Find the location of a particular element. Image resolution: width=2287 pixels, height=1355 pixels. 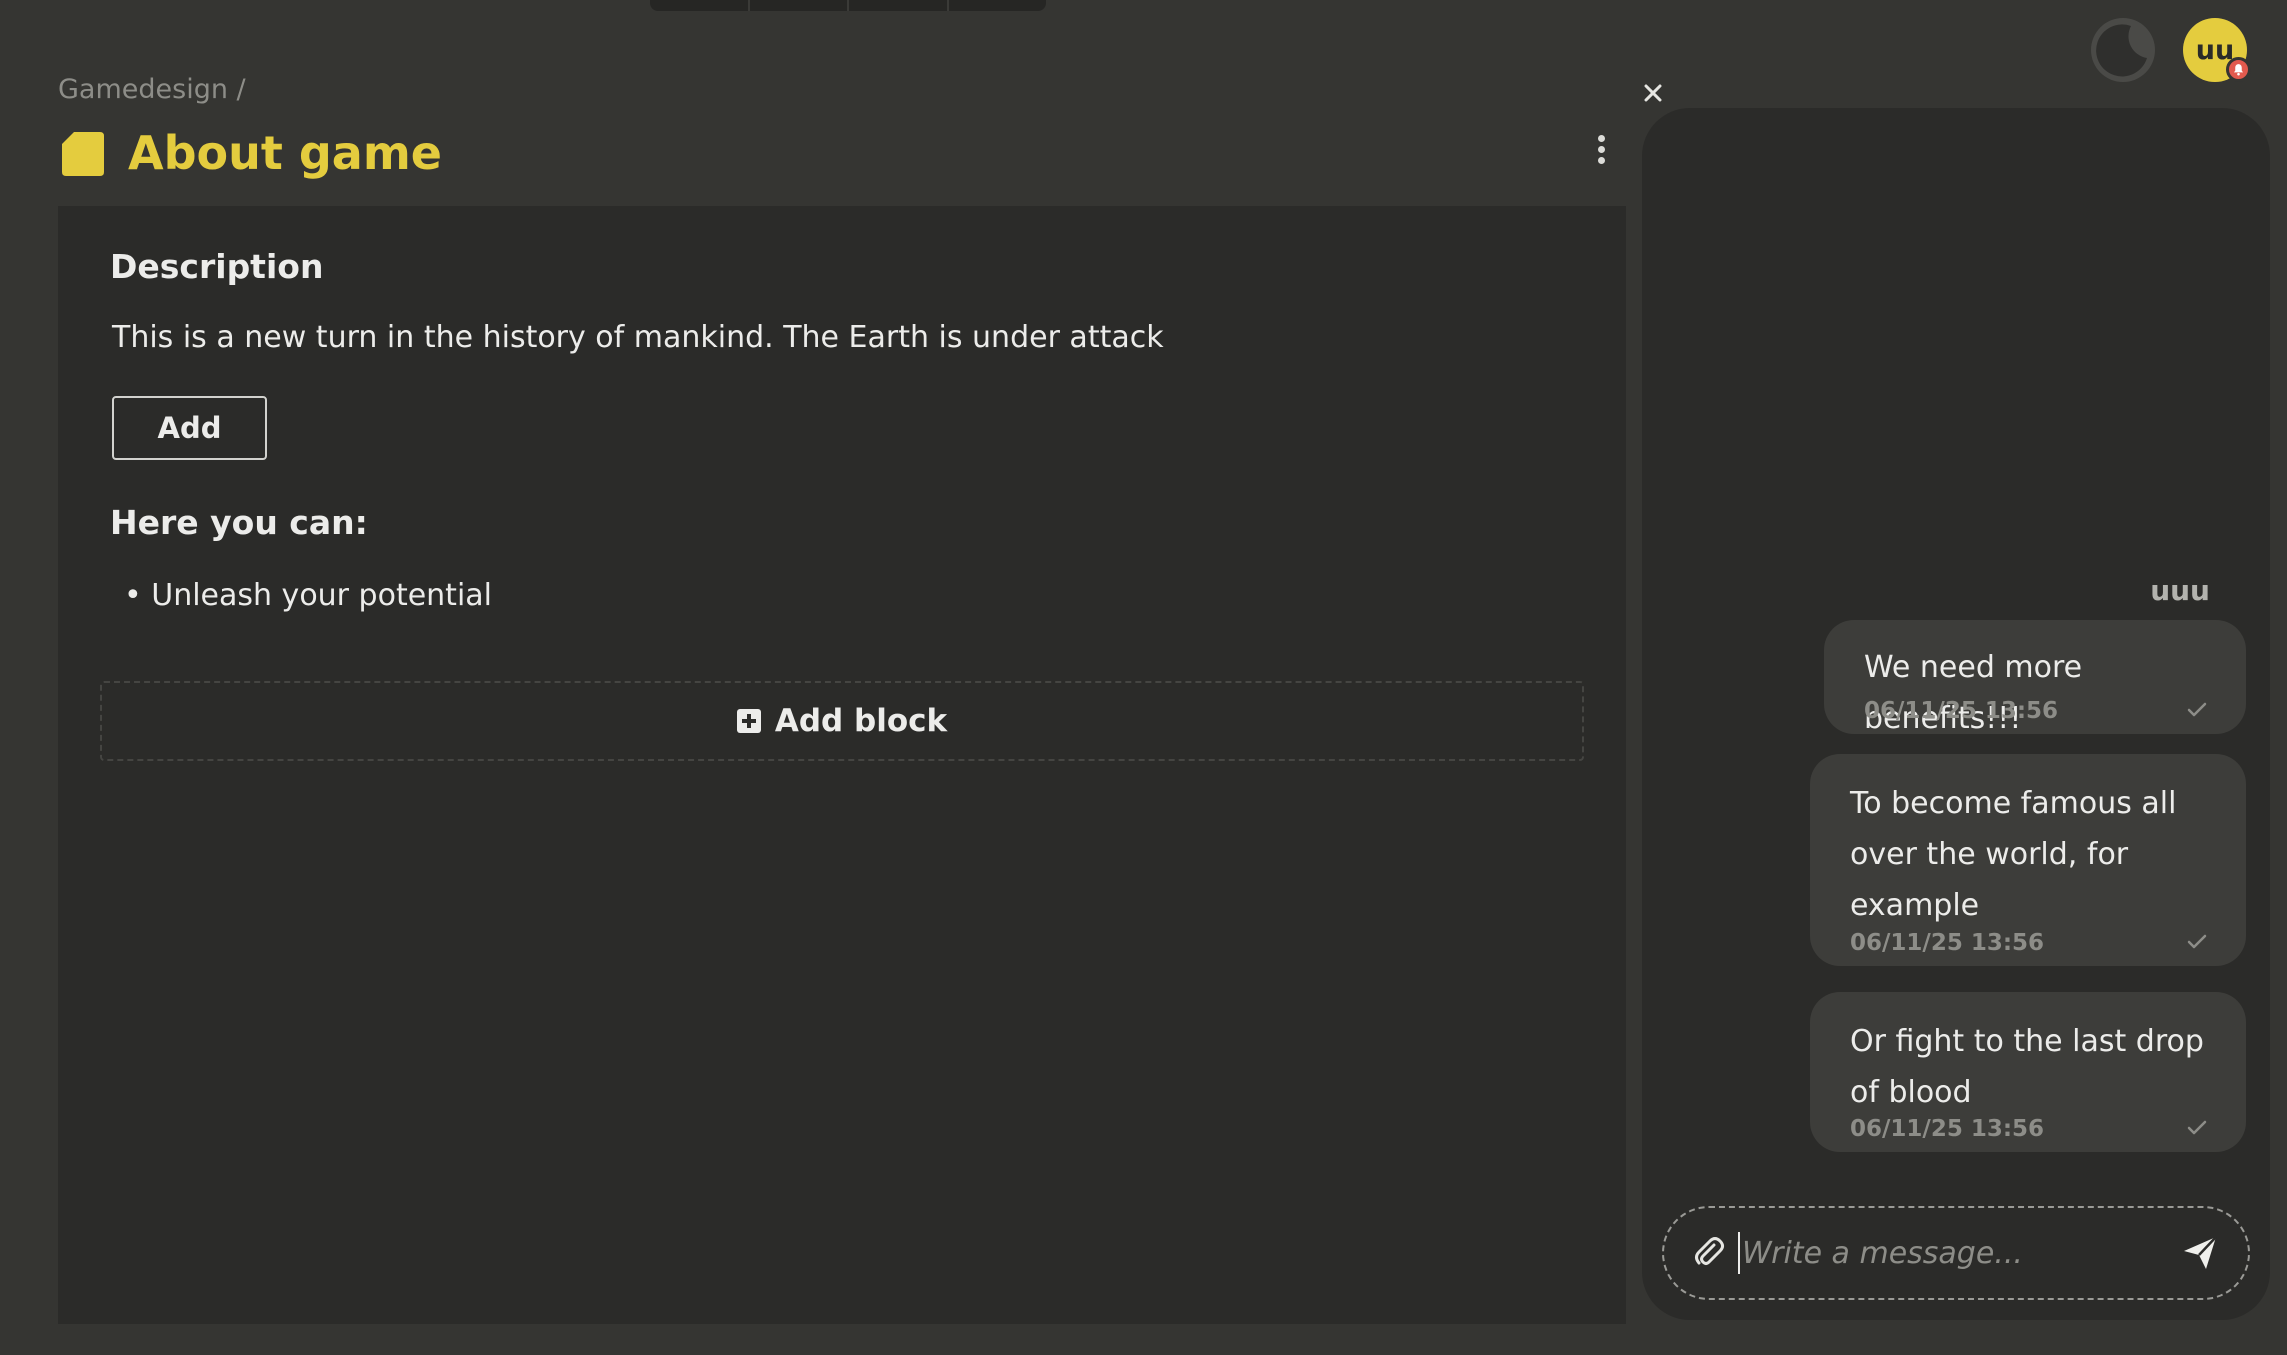

notification-bell-icon is located at coordinates (2238, 69).